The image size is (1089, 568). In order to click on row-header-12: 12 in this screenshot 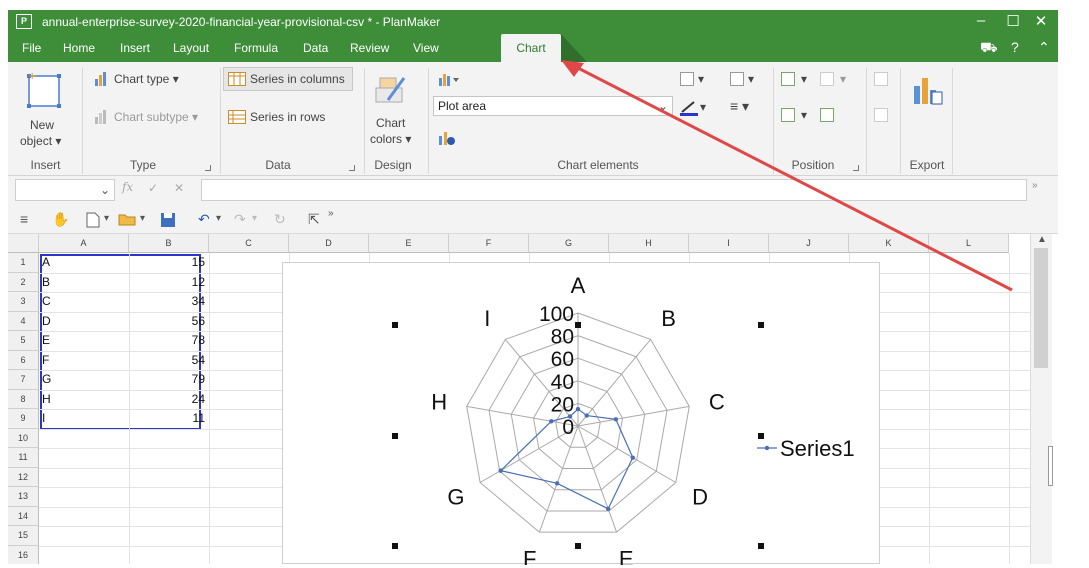, I will do `click(23, 477)`.